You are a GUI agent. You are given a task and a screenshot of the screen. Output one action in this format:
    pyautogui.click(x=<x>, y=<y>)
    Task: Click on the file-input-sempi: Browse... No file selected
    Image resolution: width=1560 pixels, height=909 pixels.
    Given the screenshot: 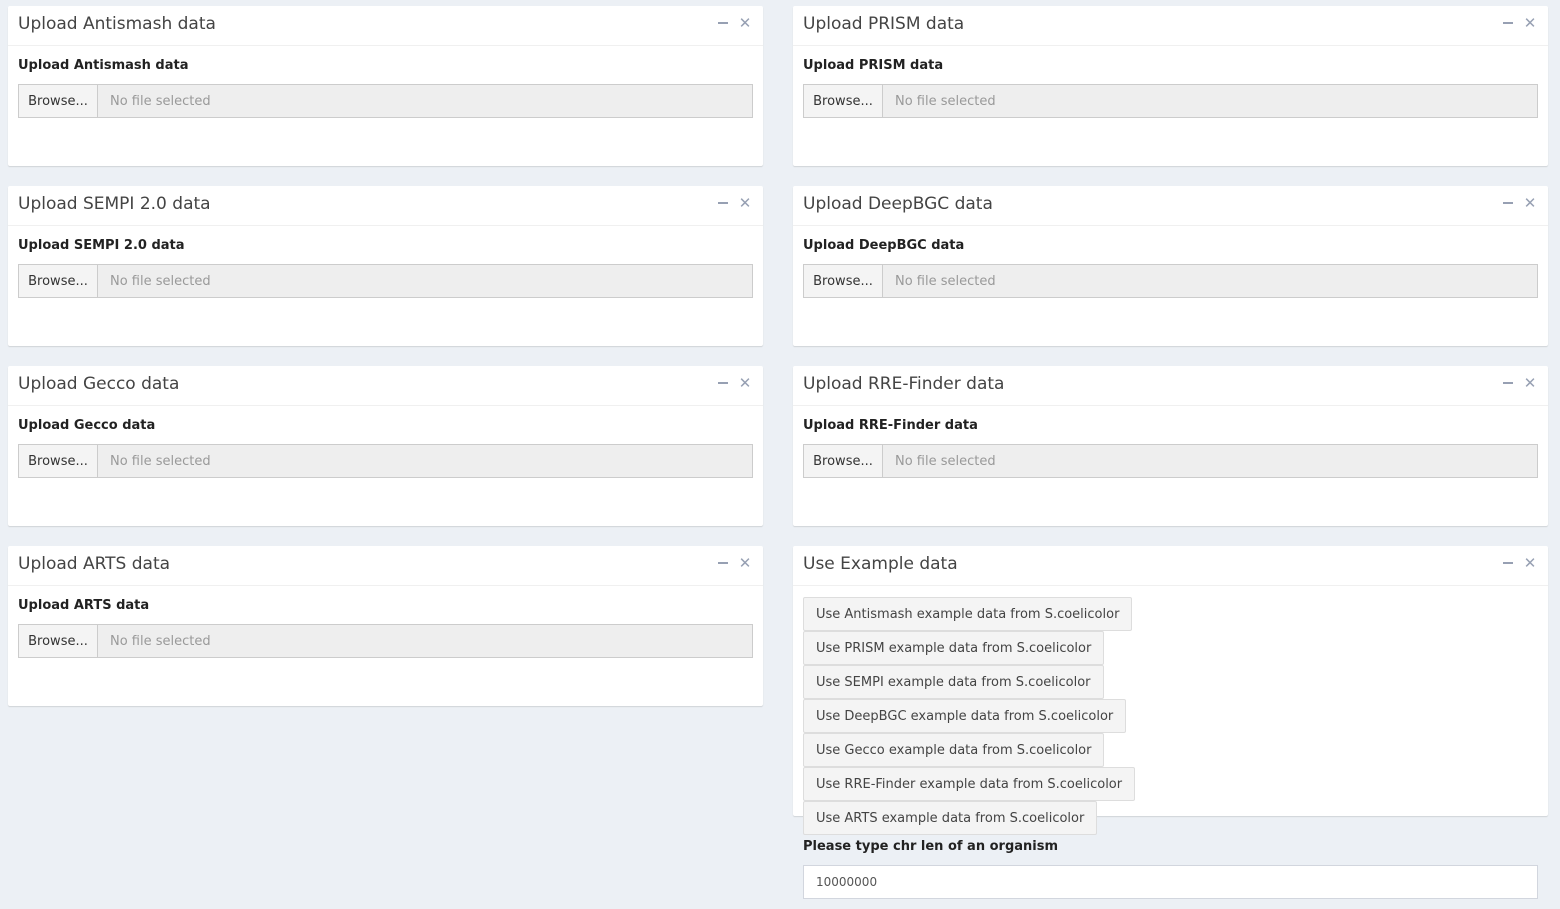 What is the action you would take?
    pyautogui.click(x=385, y=281)
    